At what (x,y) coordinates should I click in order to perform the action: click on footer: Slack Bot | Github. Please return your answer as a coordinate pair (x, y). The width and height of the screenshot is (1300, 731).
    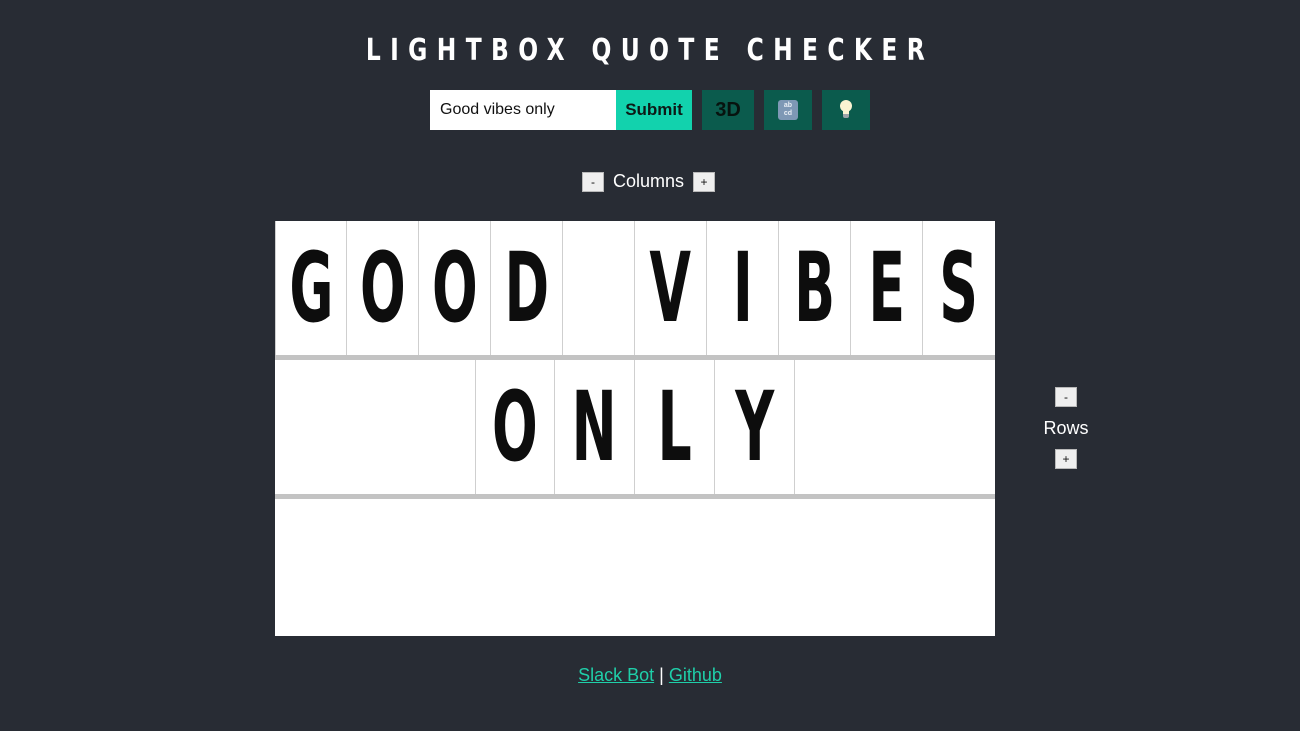
    Looking at the image, I should click on (650, 675).